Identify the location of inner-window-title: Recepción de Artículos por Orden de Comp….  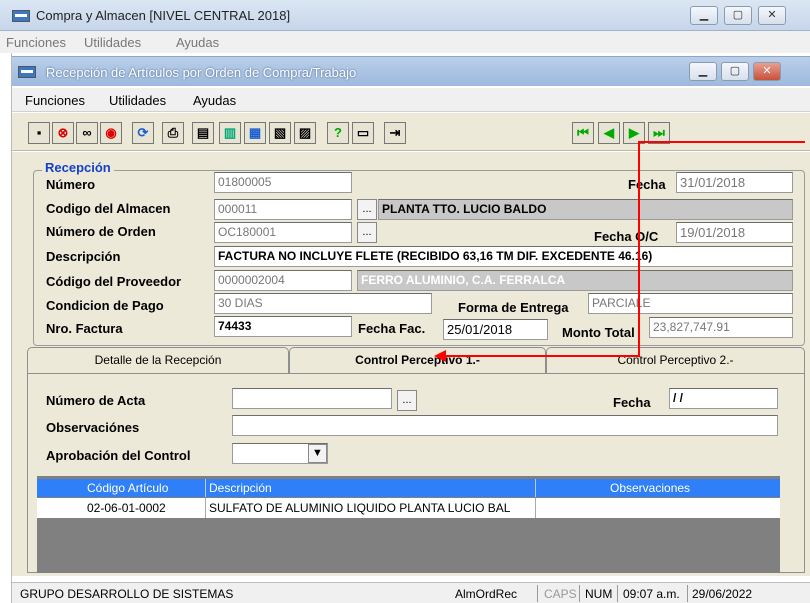
(201, 72).